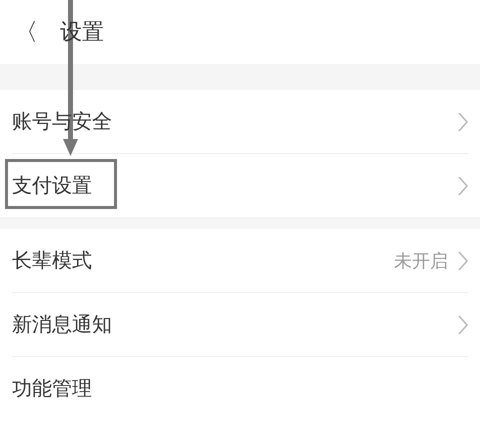  I want to click on row-label: 支付设置, so click(52, 185).